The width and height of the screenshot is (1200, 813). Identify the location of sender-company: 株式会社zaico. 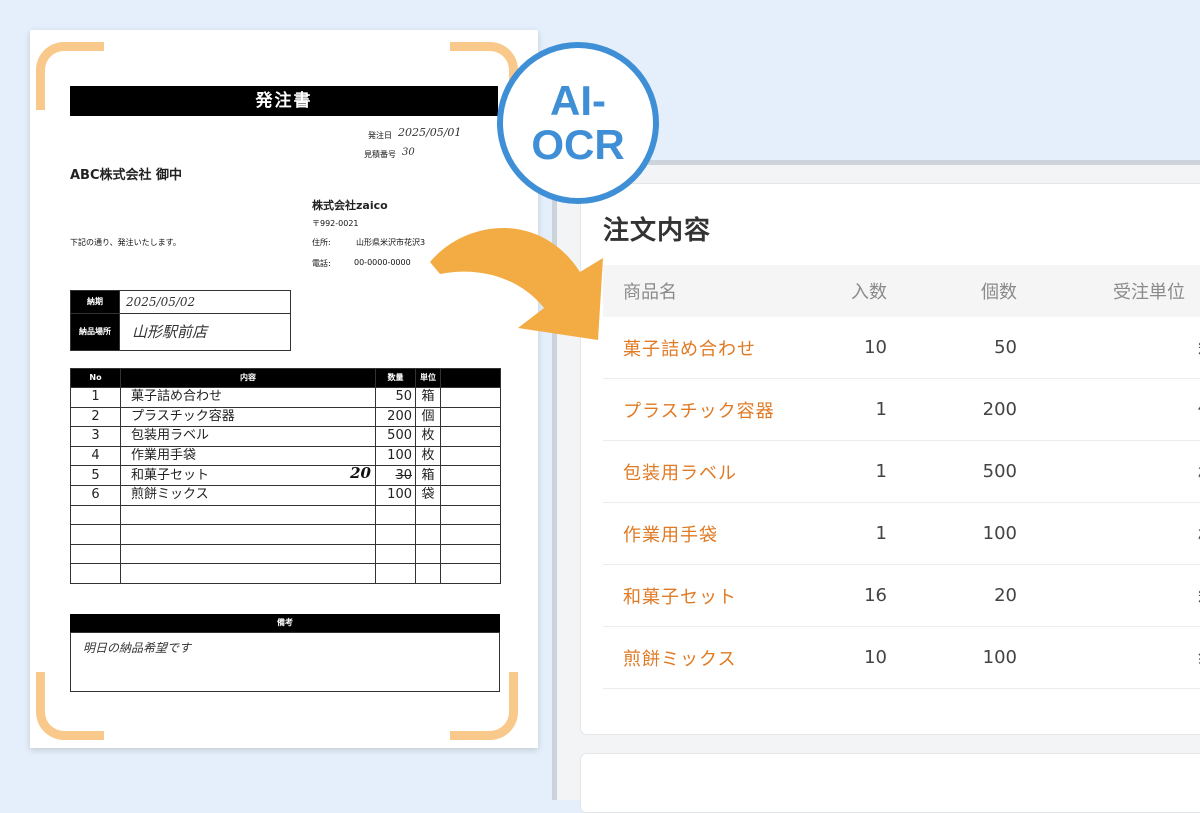
(350, 205).